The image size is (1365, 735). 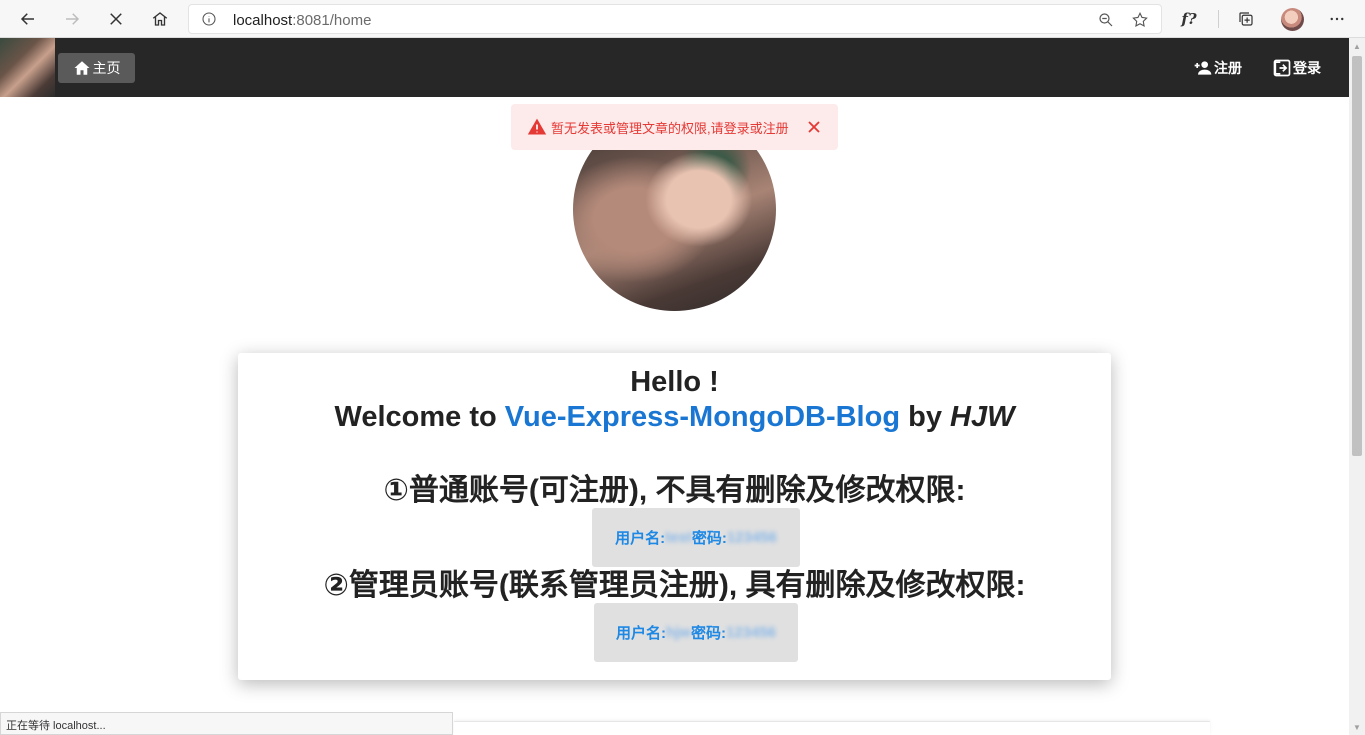 I want to click on forward-button, so click(x=72, y=19).